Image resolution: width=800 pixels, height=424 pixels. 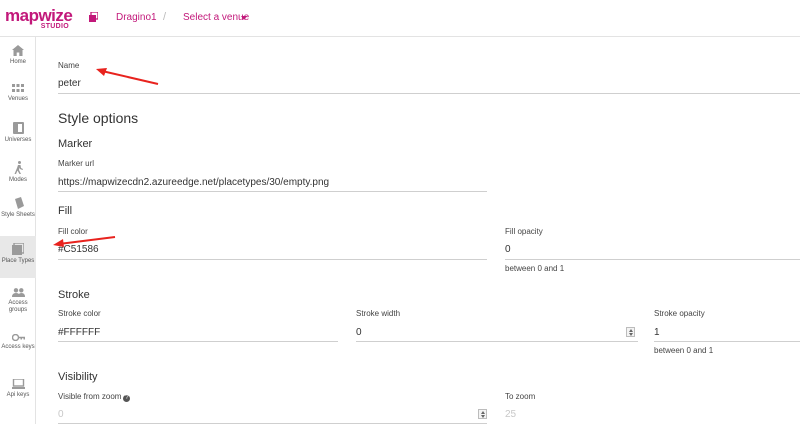 I want to click on visible-from-zoom-input: 0, so click(x=61, y=414).